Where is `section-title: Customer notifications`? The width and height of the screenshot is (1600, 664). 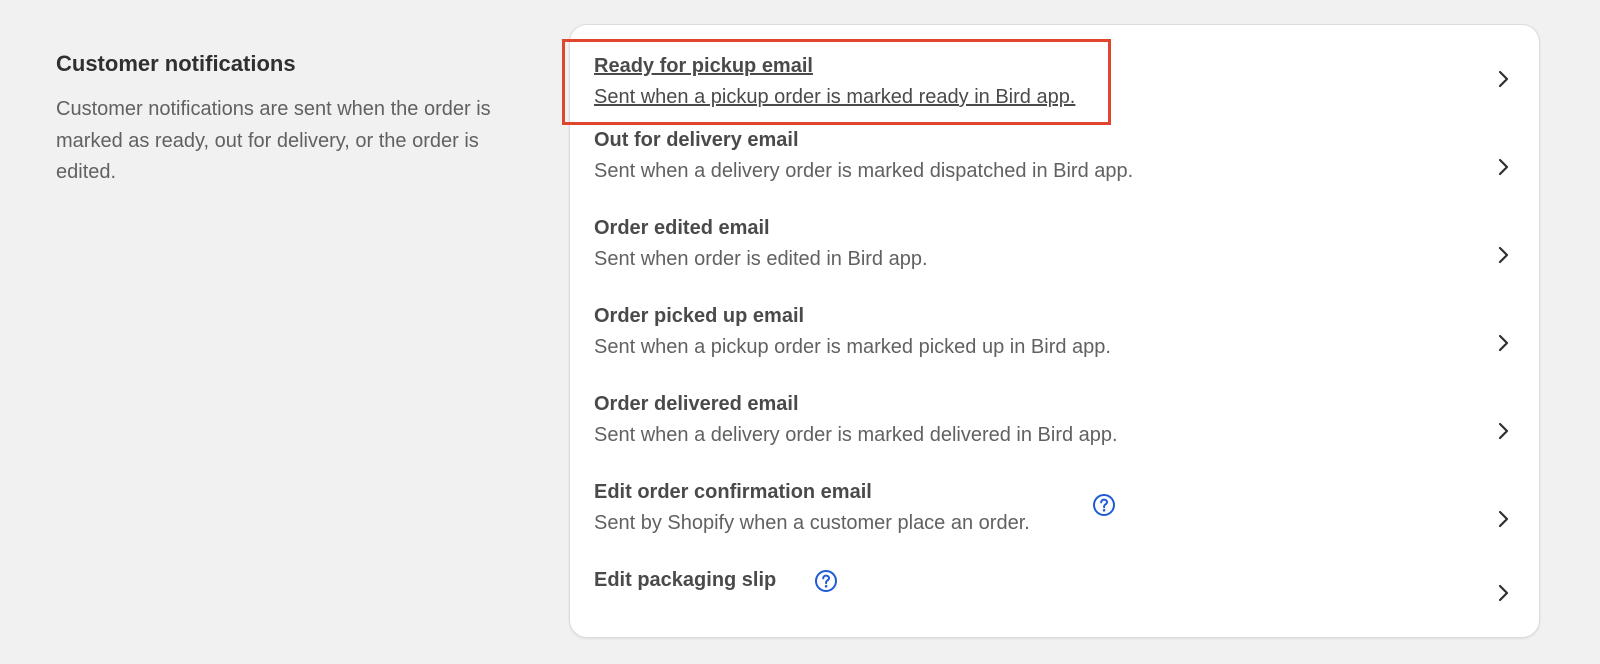
section-title: Customer notifications is located at coordinates (176, 63).